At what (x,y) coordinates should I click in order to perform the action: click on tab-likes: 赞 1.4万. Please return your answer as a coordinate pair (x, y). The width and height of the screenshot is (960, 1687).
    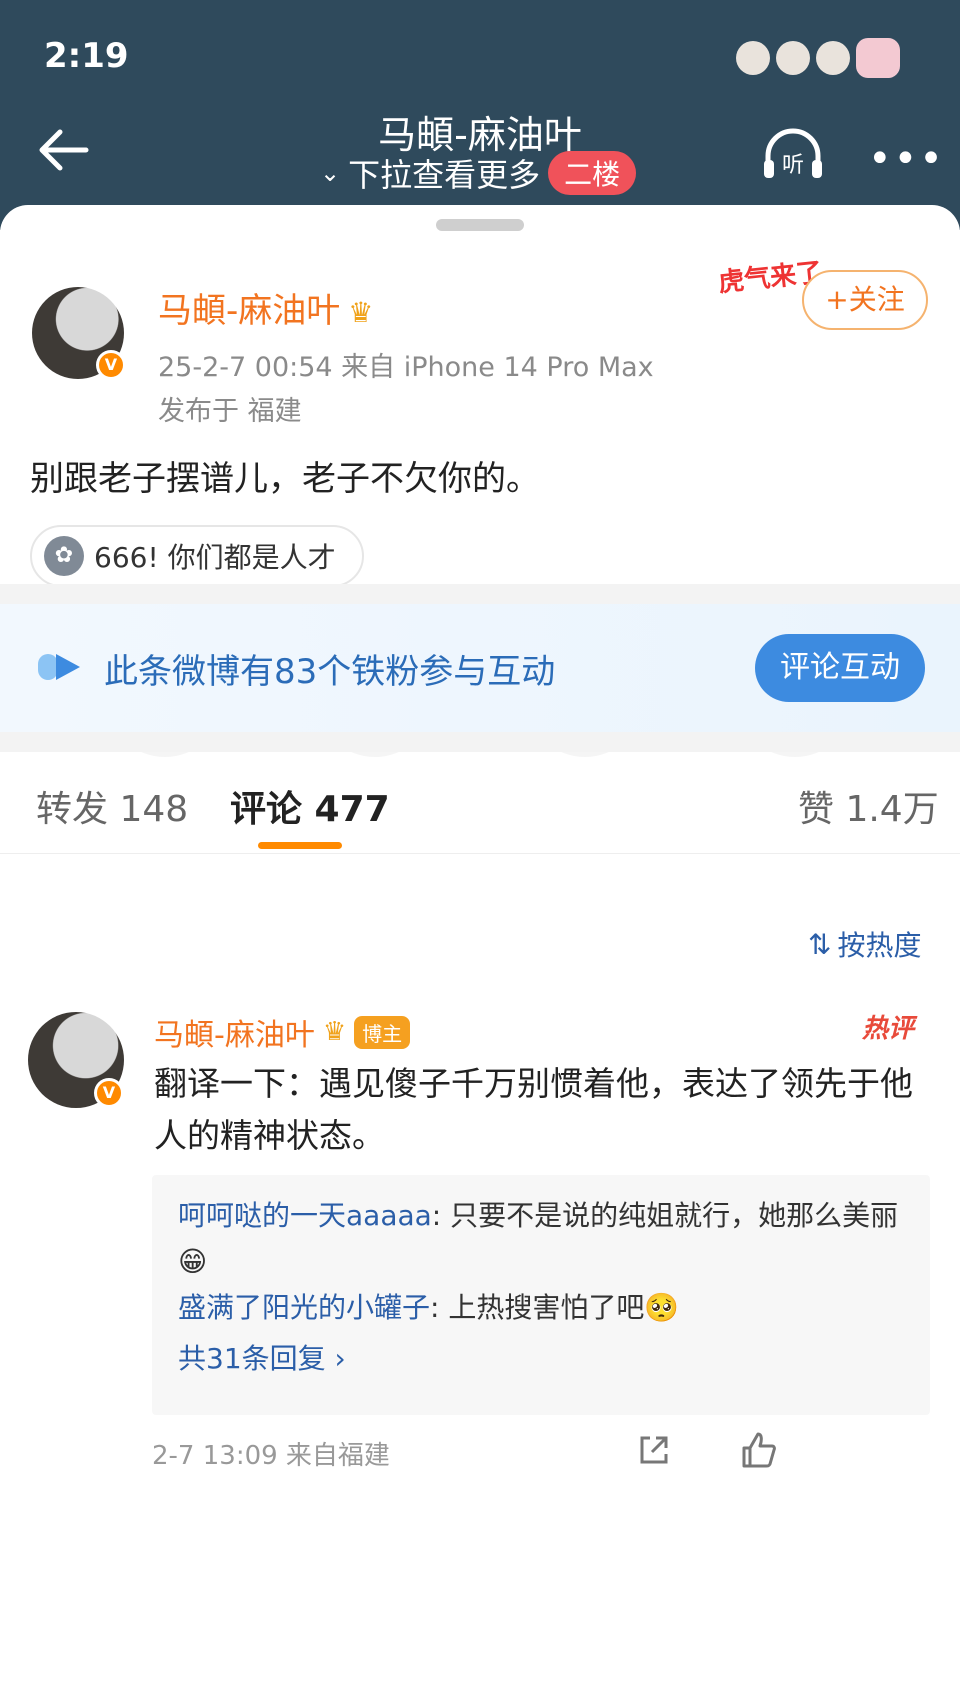
    Looking at the image, I should click on (868, 806).